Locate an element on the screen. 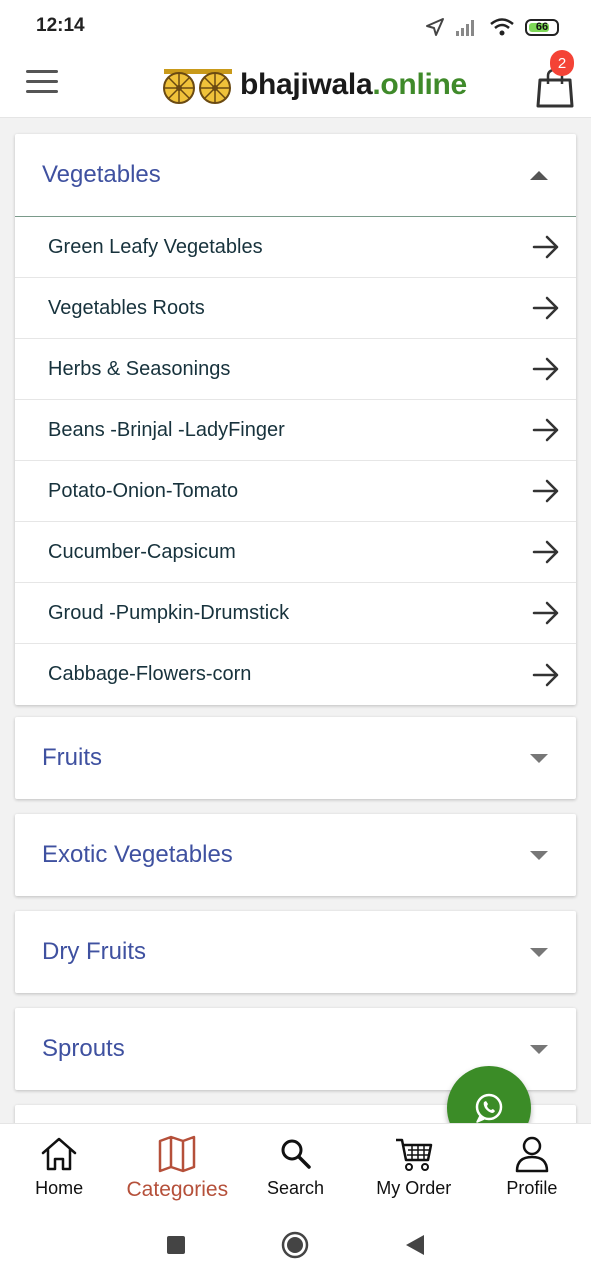 The width and height of the screenshot is (591, 1280). nav-label: Profile is located at coordinates (532, 1188).